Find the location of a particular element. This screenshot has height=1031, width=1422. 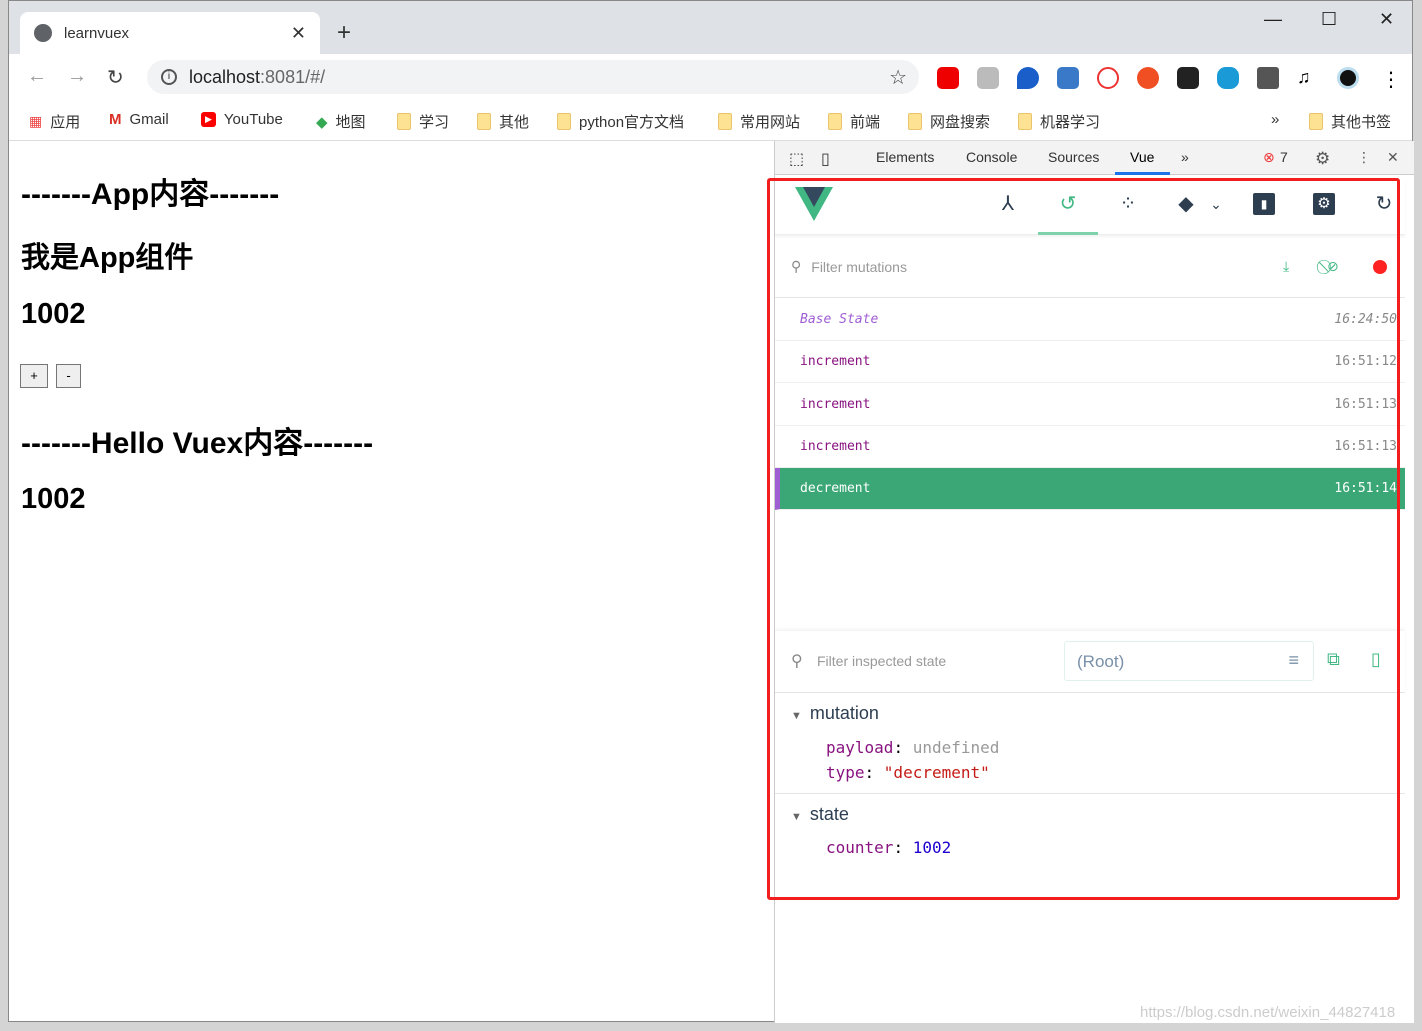

close-devtools-icon: ✕ is located at coordinates (1393, 157).